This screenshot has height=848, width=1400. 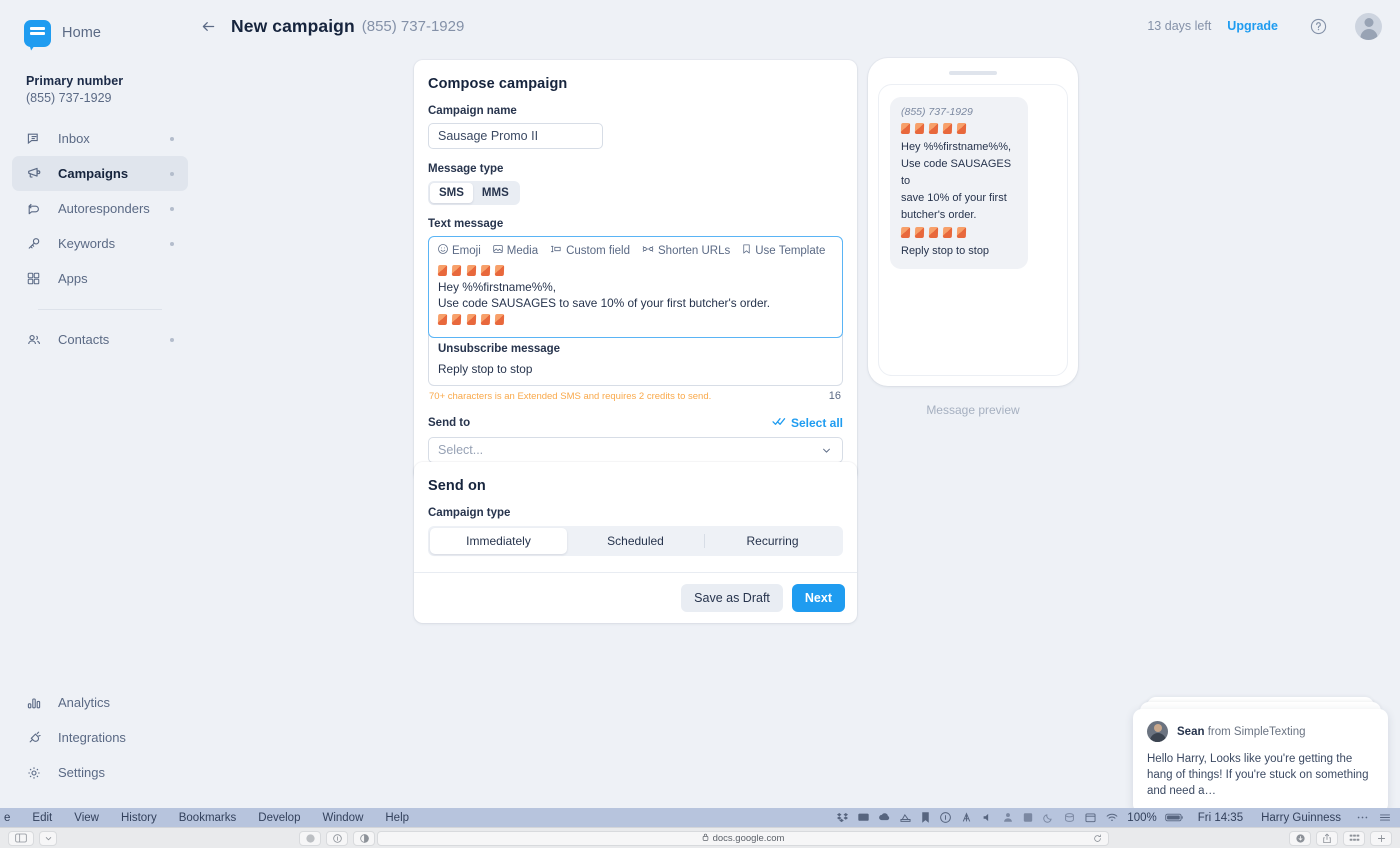 I want to click on calendar-icon, so click(x=1090, y=817).